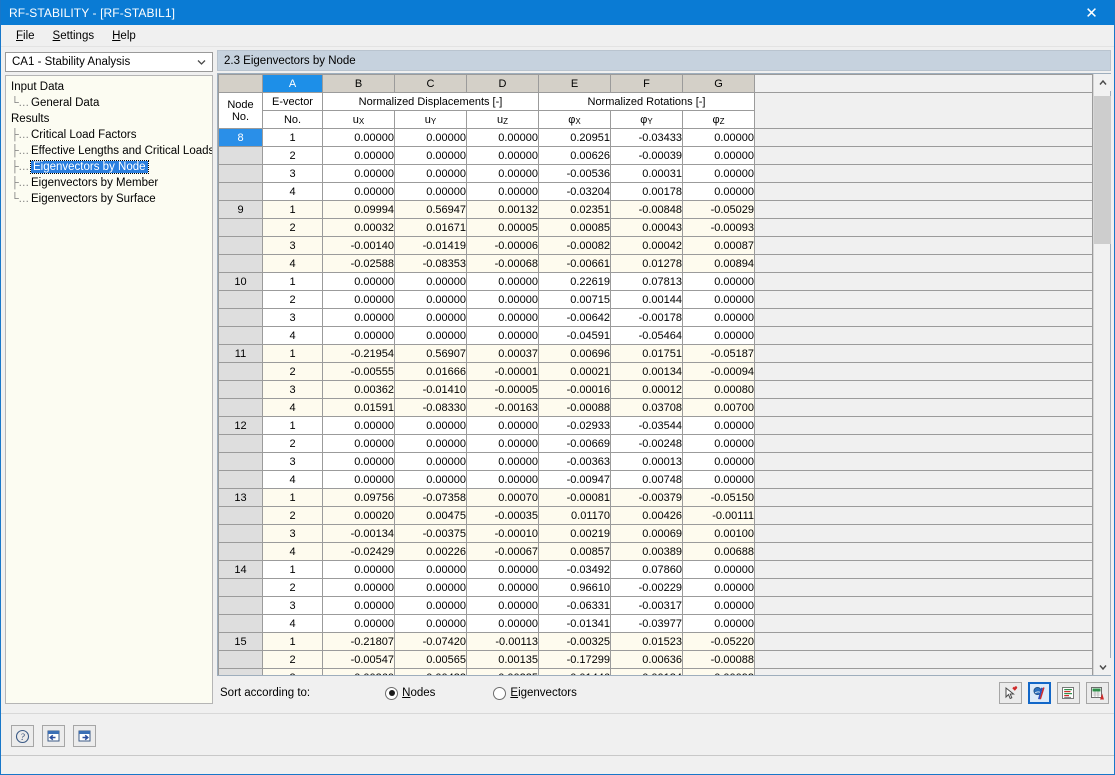 This screenshot has height=775, width=1115. I want to click on cell-phiy: -0.00178, so click(646, 317).